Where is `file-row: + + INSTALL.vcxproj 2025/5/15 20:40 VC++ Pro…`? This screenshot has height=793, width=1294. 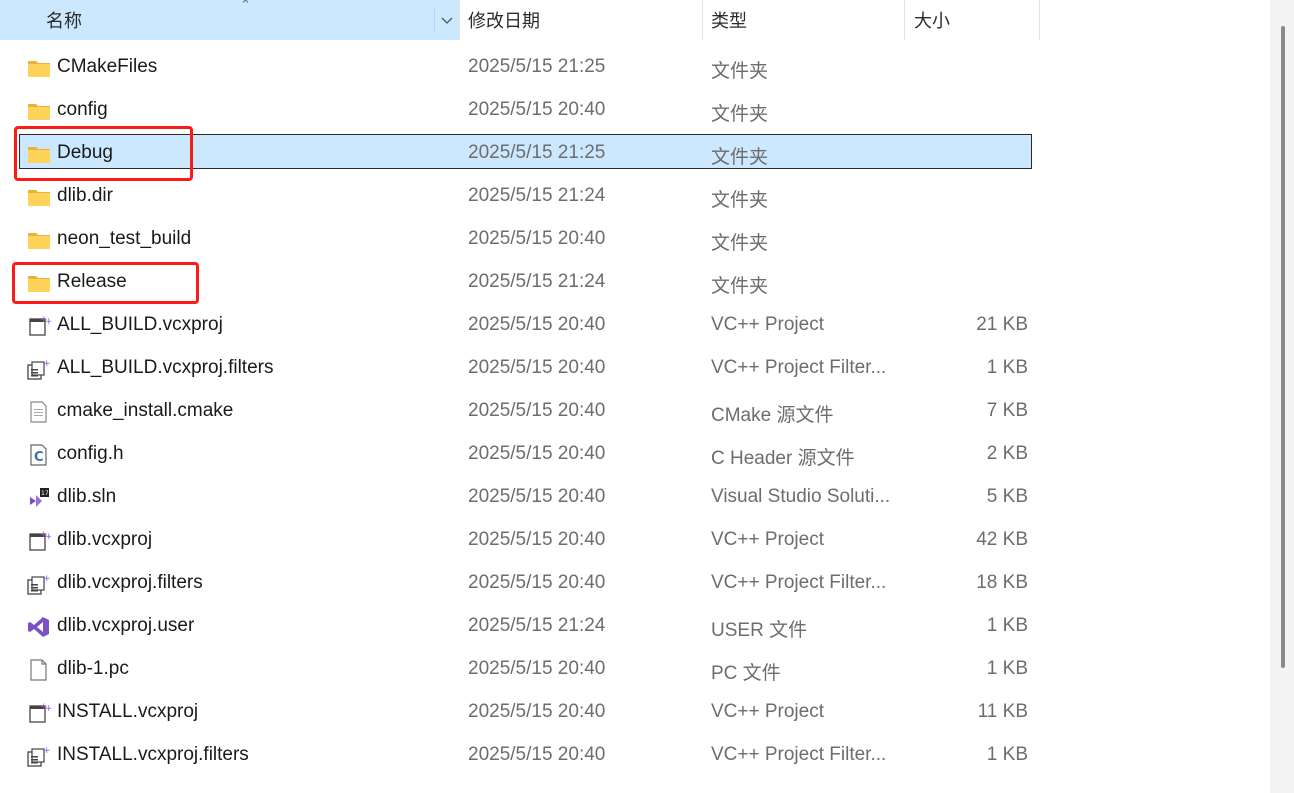 file-row: + + INSTALL.vcxproj 2025/5/15 20:40 VC++ Pro… is located at coordinates (520, 713).